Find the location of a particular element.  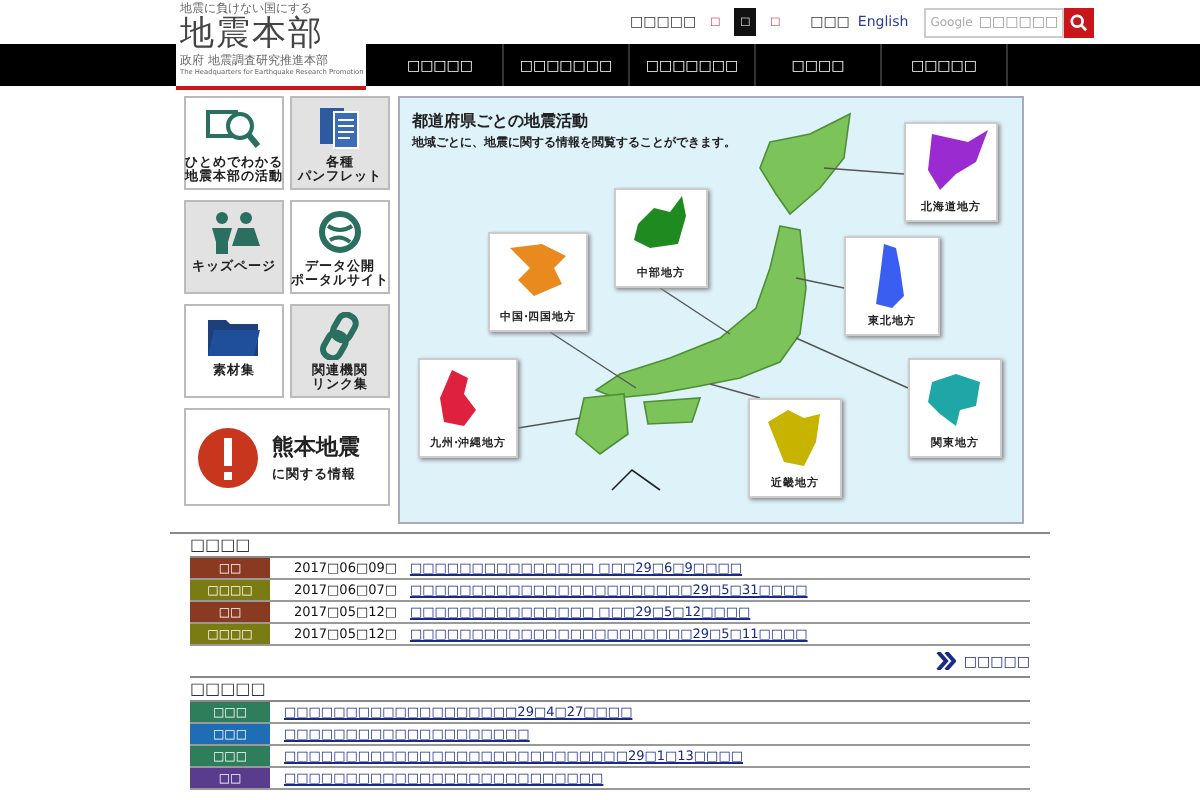

exclamation-icon is located at coordinates (228, 457).